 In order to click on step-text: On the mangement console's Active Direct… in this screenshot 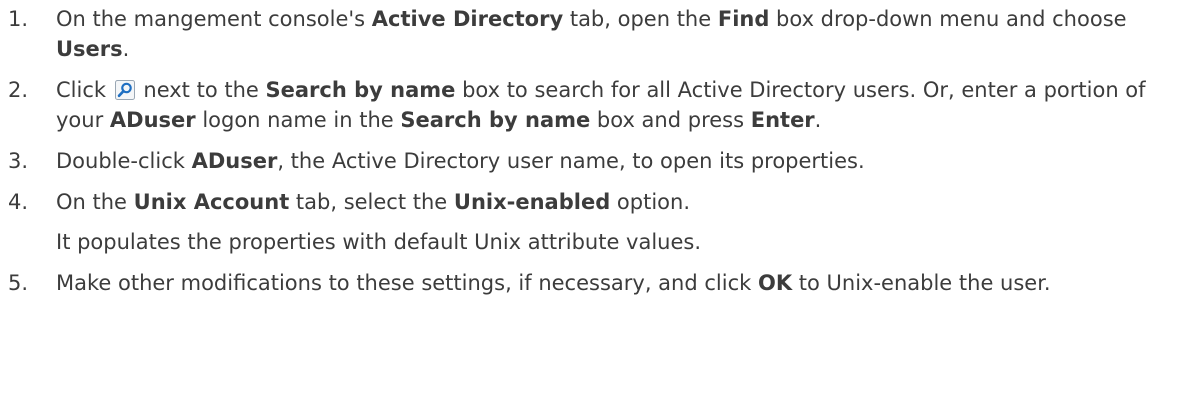, I will do `click(591, 34)`.